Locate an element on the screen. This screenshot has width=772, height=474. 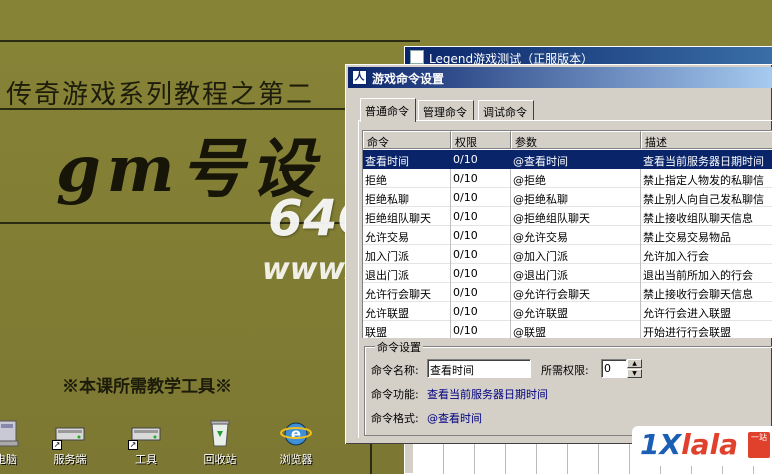
cell-param: @退出门派 is located at coordinates (576, 273).